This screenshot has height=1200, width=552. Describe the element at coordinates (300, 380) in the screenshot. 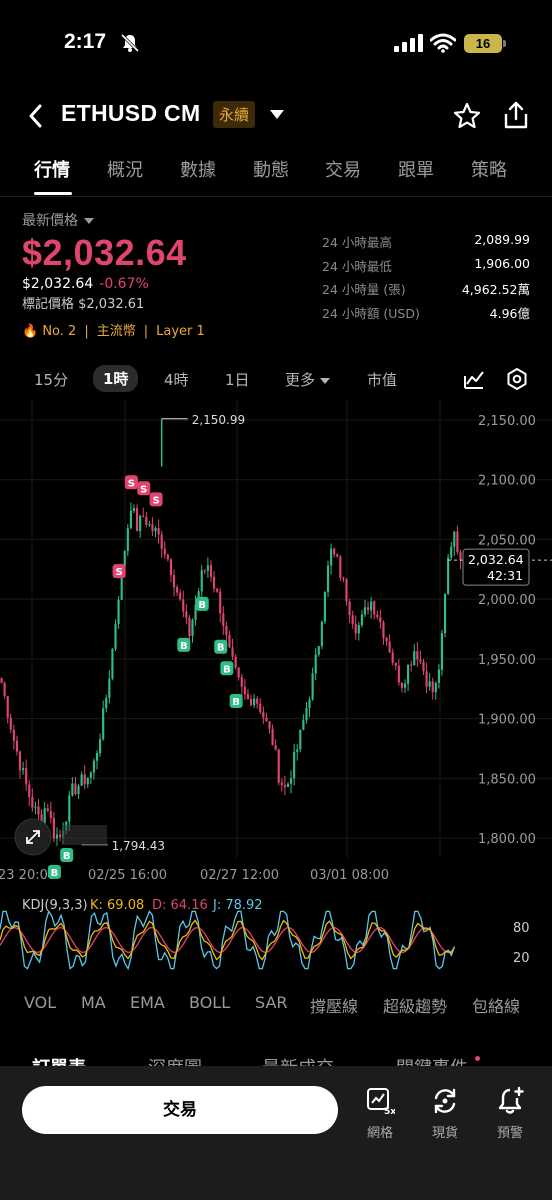

I see `timeframe-more-label: 更多` at that location.